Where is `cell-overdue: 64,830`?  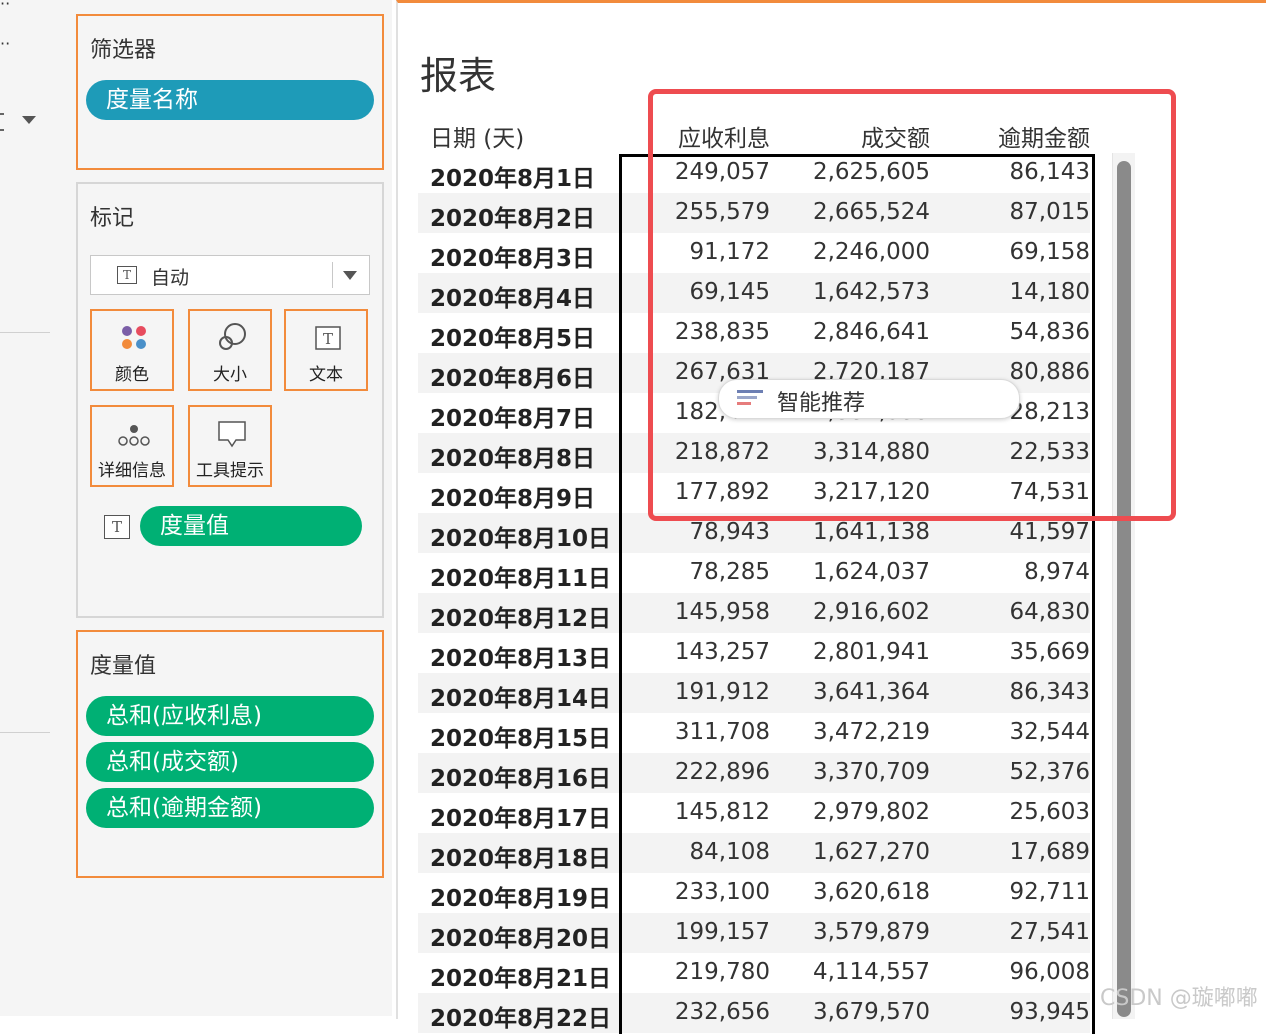 cell-overdue: 64,830 is located at coordinates (1015, 612).